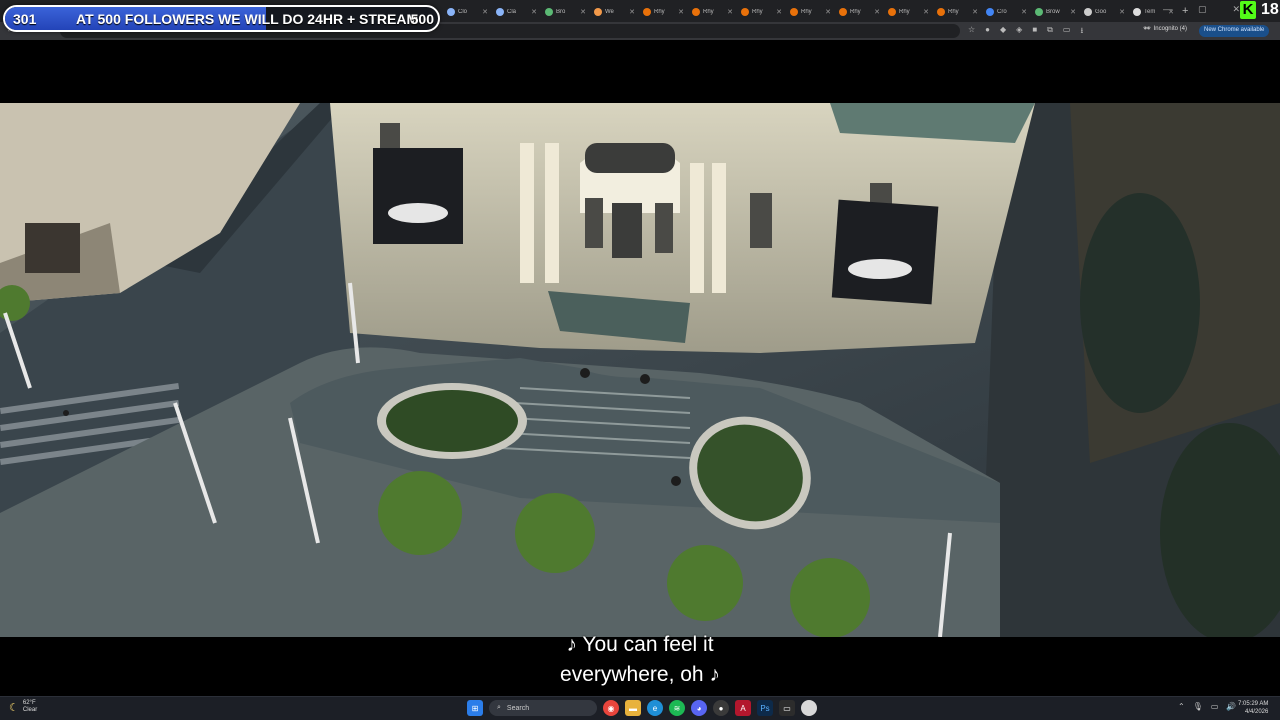 This screenshot has height=720, width=1280. What do you see at coordinates (1147, 29) in the screenshot?
I see `incognito-icon: 🕶` at bounding box center [1147, 29].